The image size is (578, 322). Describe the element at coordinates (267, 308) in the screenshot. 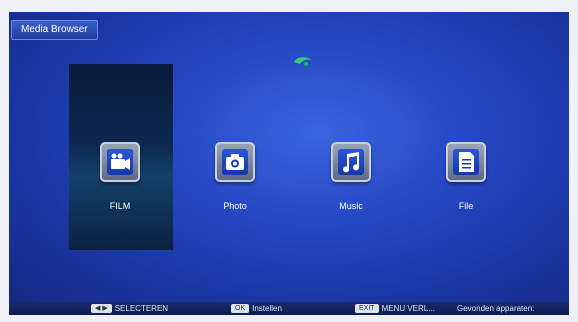

I see `ok-hint-label: Instellen` at that location.